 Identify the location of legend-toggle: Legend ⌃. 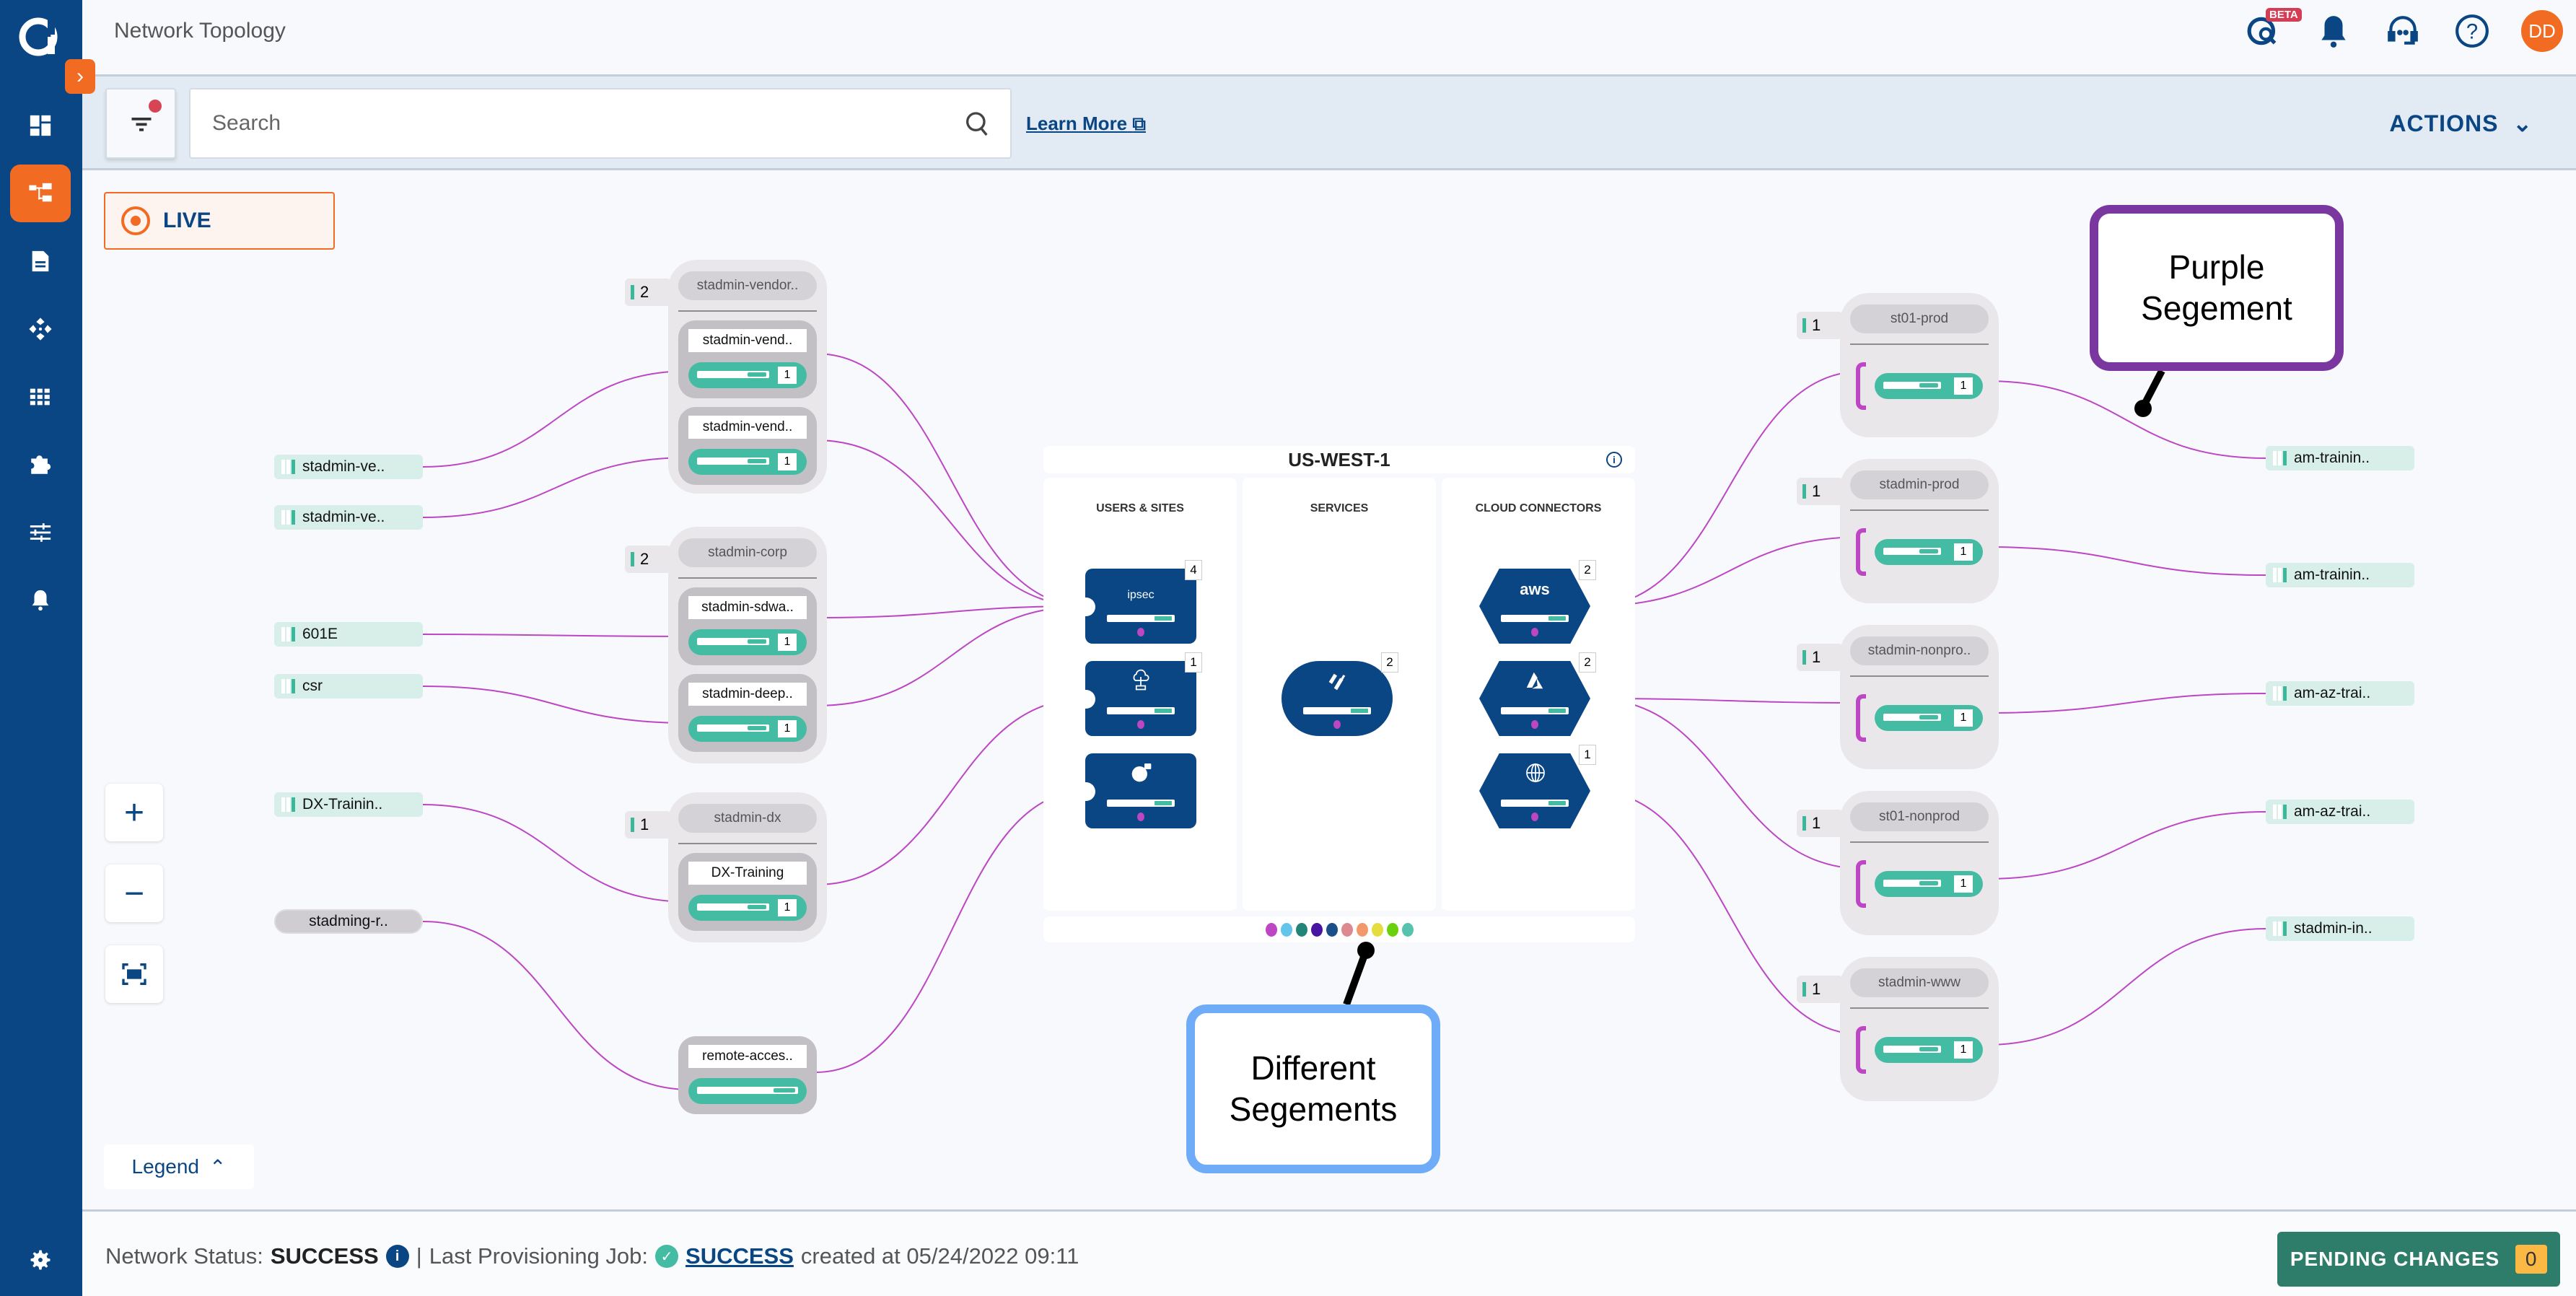
(179, 1166).